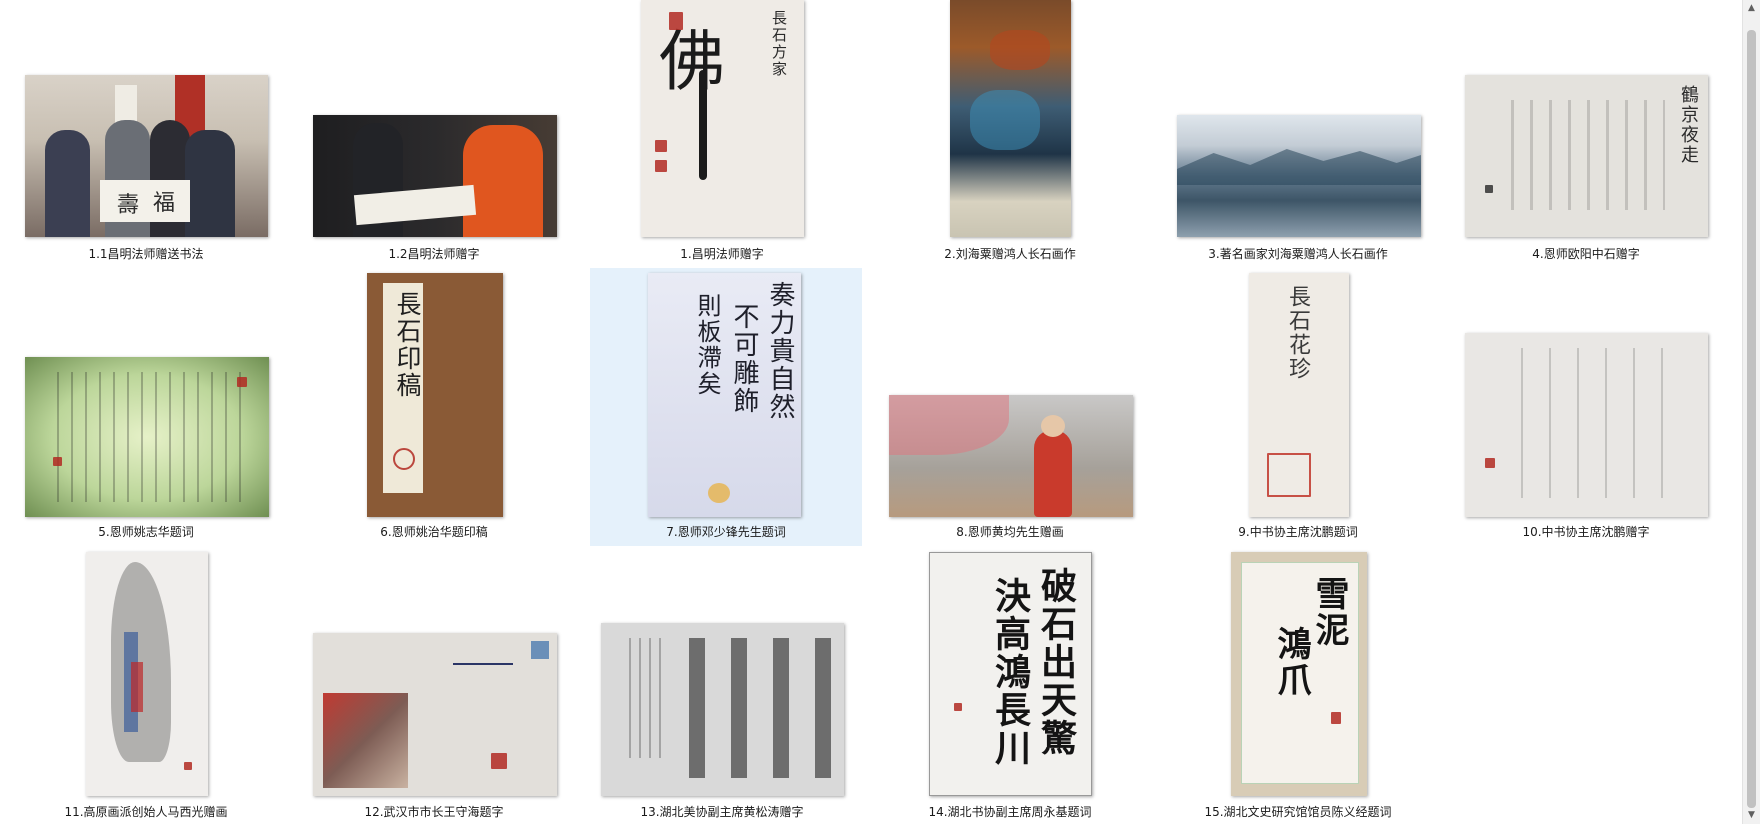 The image size is (1760, 824). Describe the element at coordinates (722, 812) in the screenshot. I see `item-caption: 13.湖北美协副主席黄松涛赠字` at that location.